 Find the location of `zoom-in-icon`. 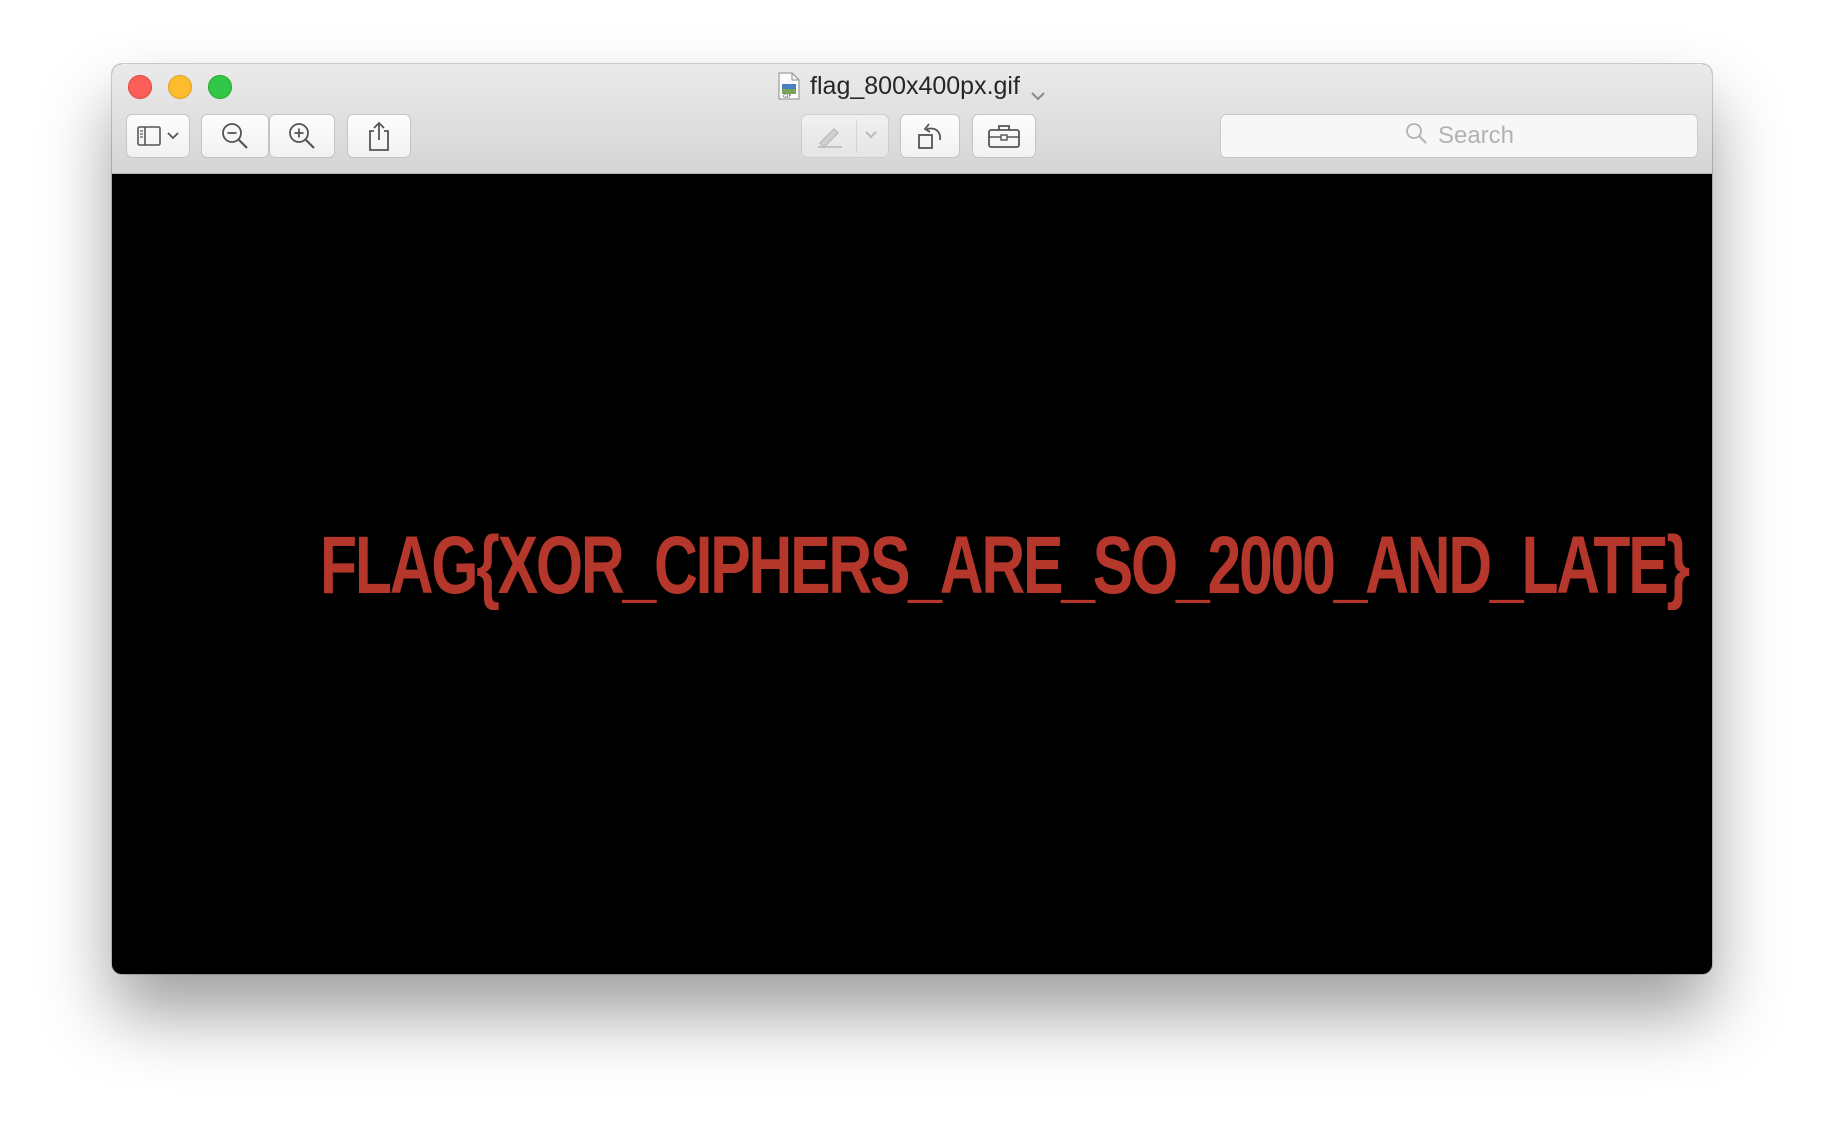

zoom-in-icon is located at coordinates (302, 136).